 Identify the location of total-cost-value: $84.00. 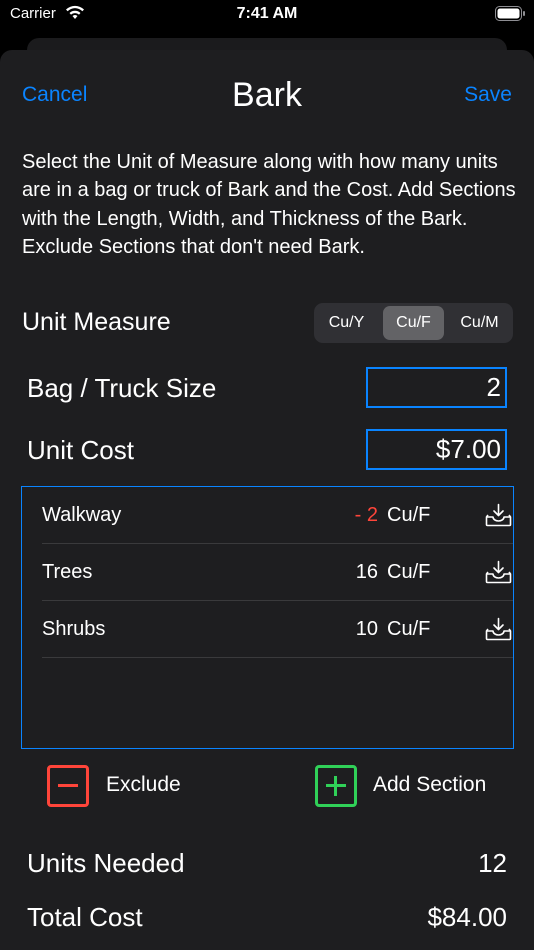
(467, 917).